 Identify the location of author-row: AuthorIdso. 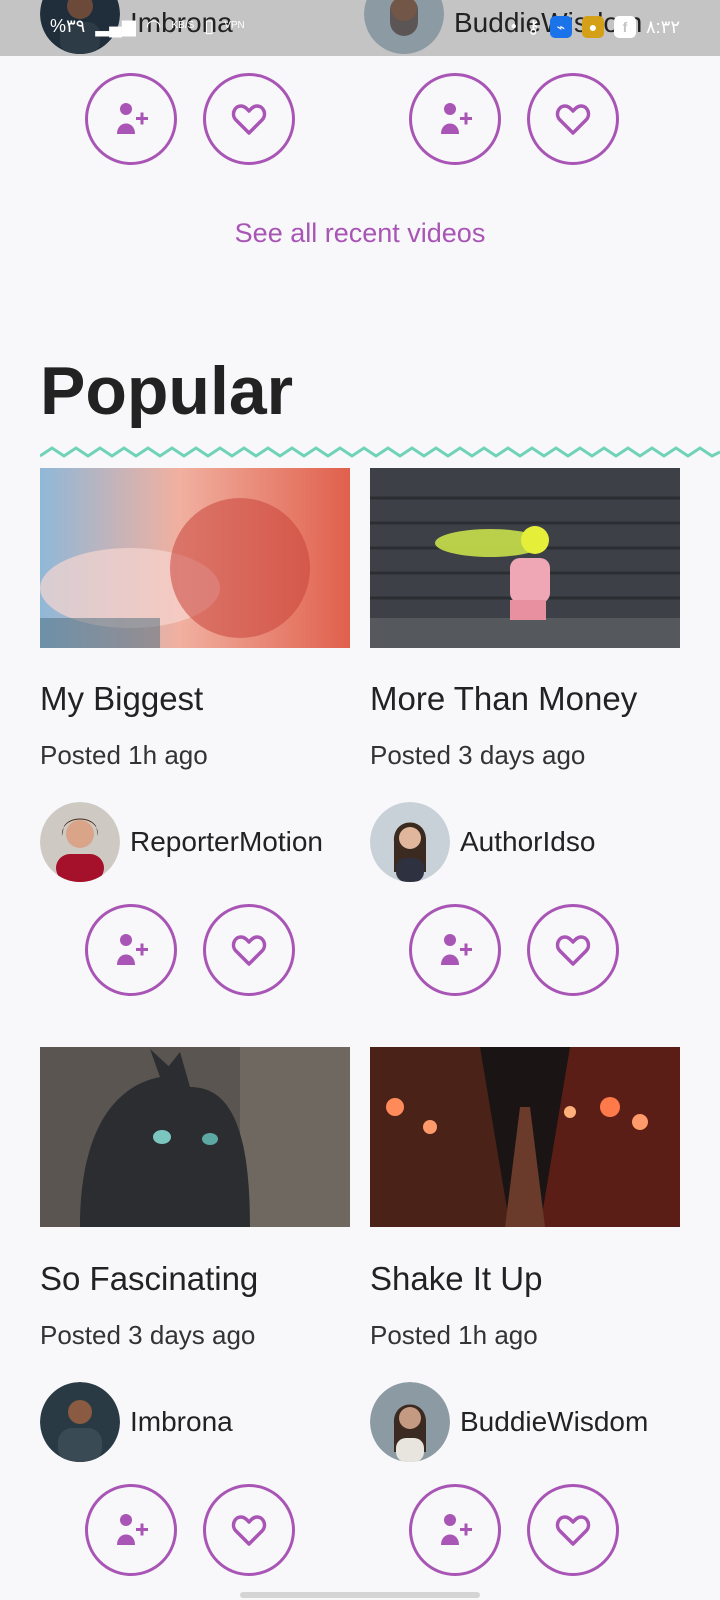
(482, 842).